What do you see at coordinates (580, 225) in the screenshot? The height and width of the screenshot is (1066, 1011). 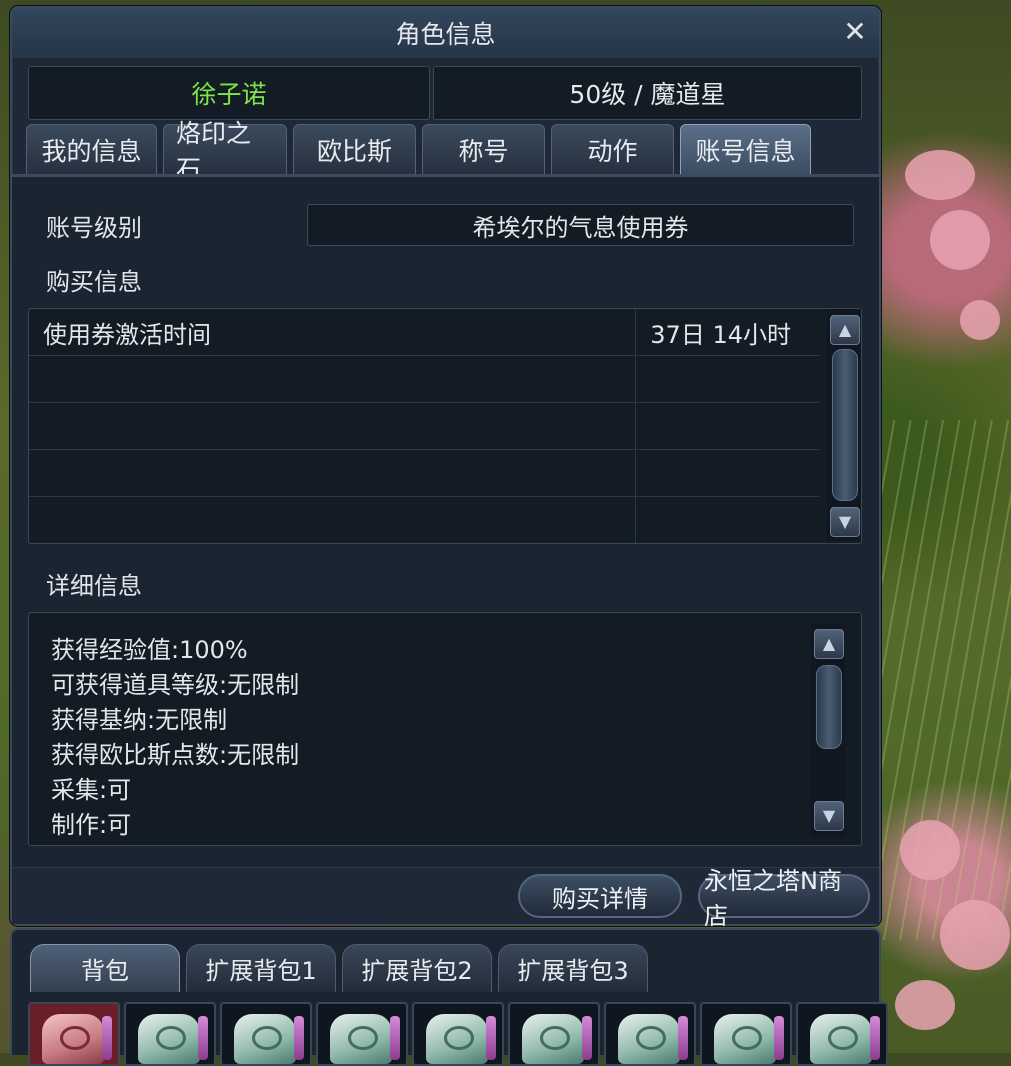 I see `account-type-value: 希埃尔的气息使用券` at bounding box center [580, 225].